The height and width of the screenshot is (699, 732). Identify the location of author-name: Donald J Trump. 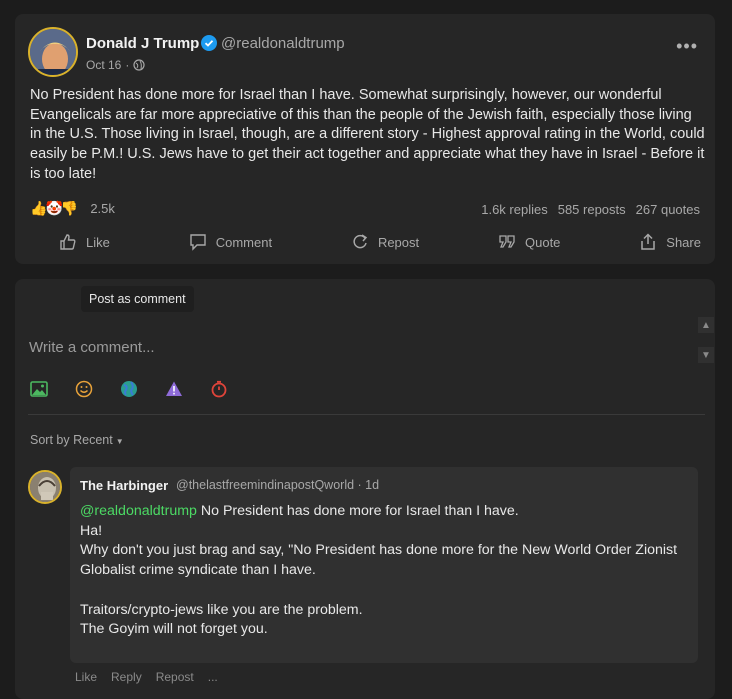
(142, 43).